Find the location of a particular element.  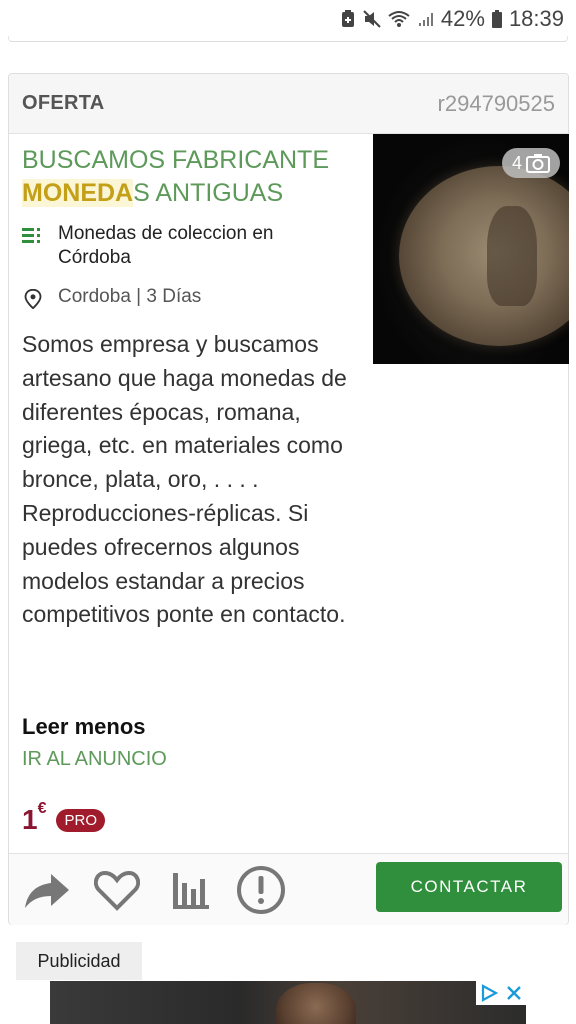

camera-icon is located at coordinates (538, 163).